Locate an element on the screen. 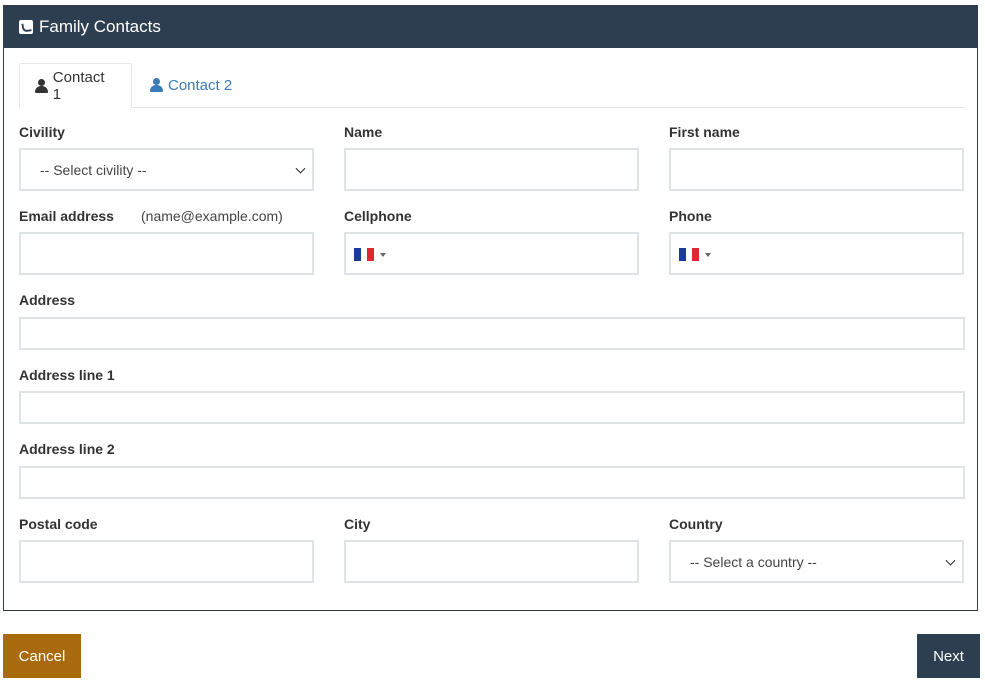  country-select: -- Select a country -- is located at coordinates (816, 561).